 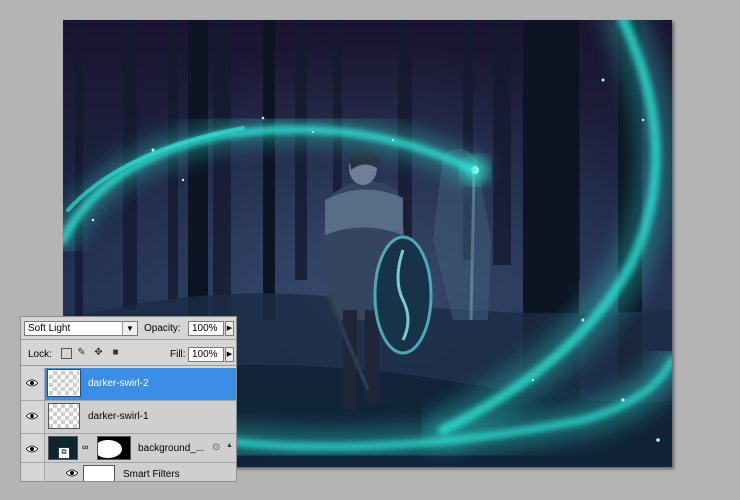 I want to click on layer-row-darker-swirl-2: darker-swirl-2, so click(x=128, y=384).